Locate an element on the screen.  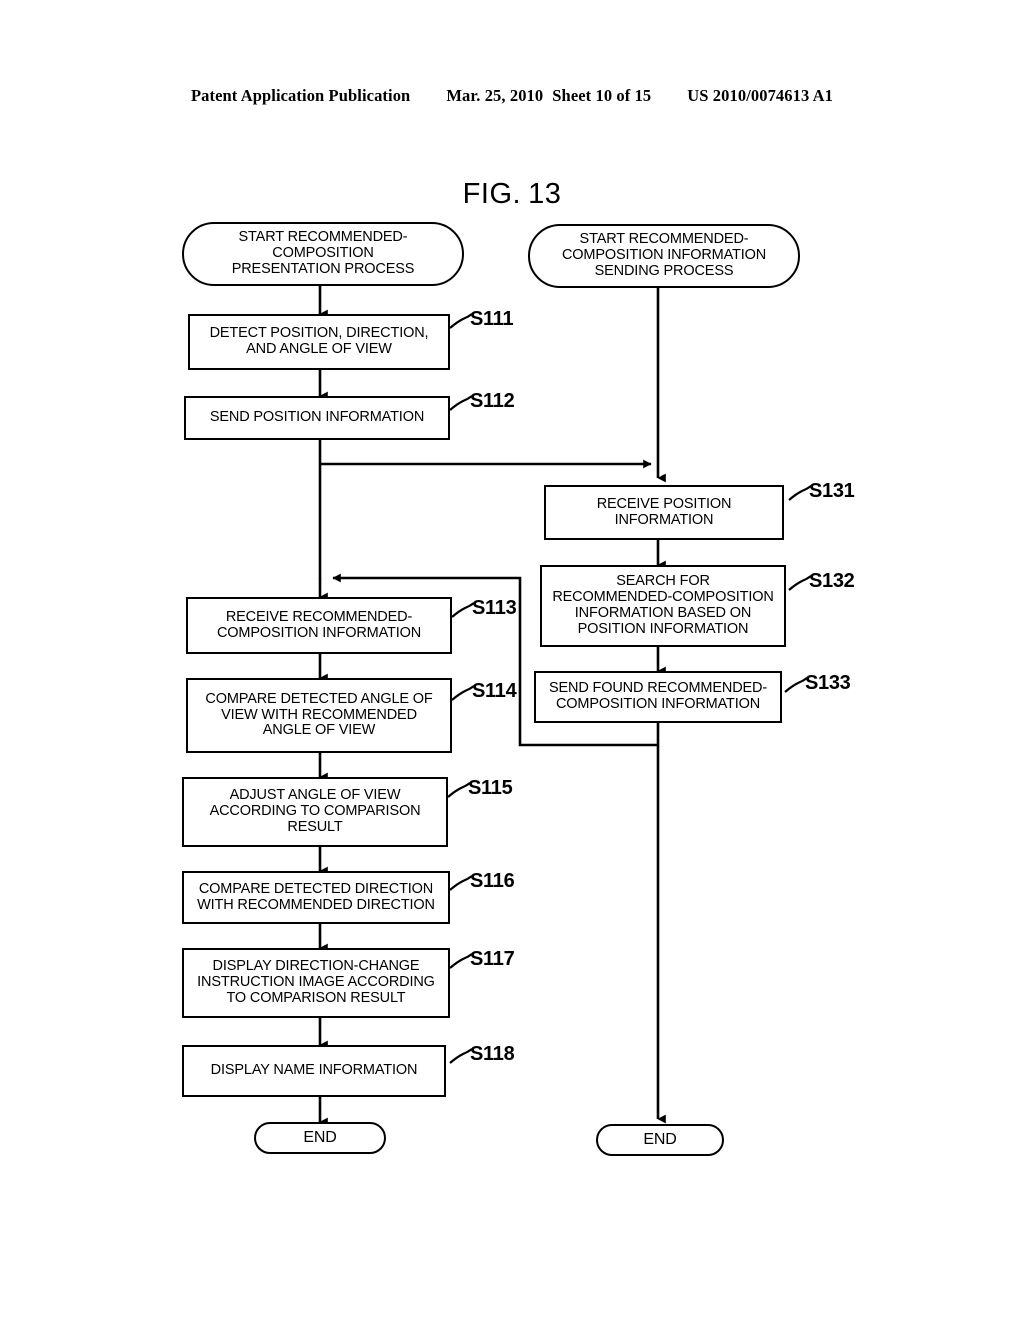
step-label-s113: S113 is located at coordinates (494, 608).